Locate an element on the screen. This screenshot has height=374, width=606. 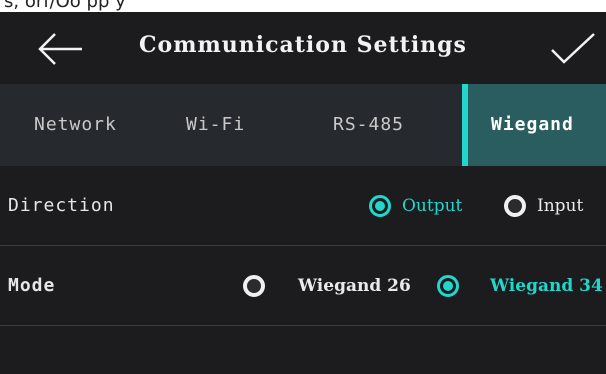
mode-wiegand26-label: Wiegand 26 is located at coordinates (354, 286).